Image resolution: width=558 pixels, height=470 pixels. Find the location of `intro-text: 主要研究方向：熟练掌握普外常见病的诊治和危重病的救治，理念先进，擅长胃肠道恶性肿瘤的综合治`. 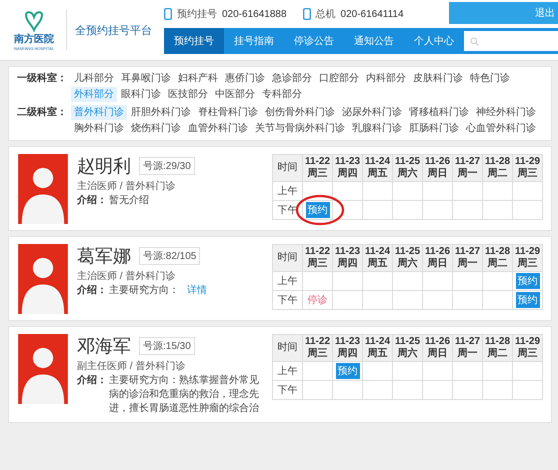

intro-text: 主要研究方向：熟练掌握普外常见病的诊治和危重病的救治，理念先进，擅长胃肠道恶性肿瘤的综合治 is located at coordinates (184, 395).